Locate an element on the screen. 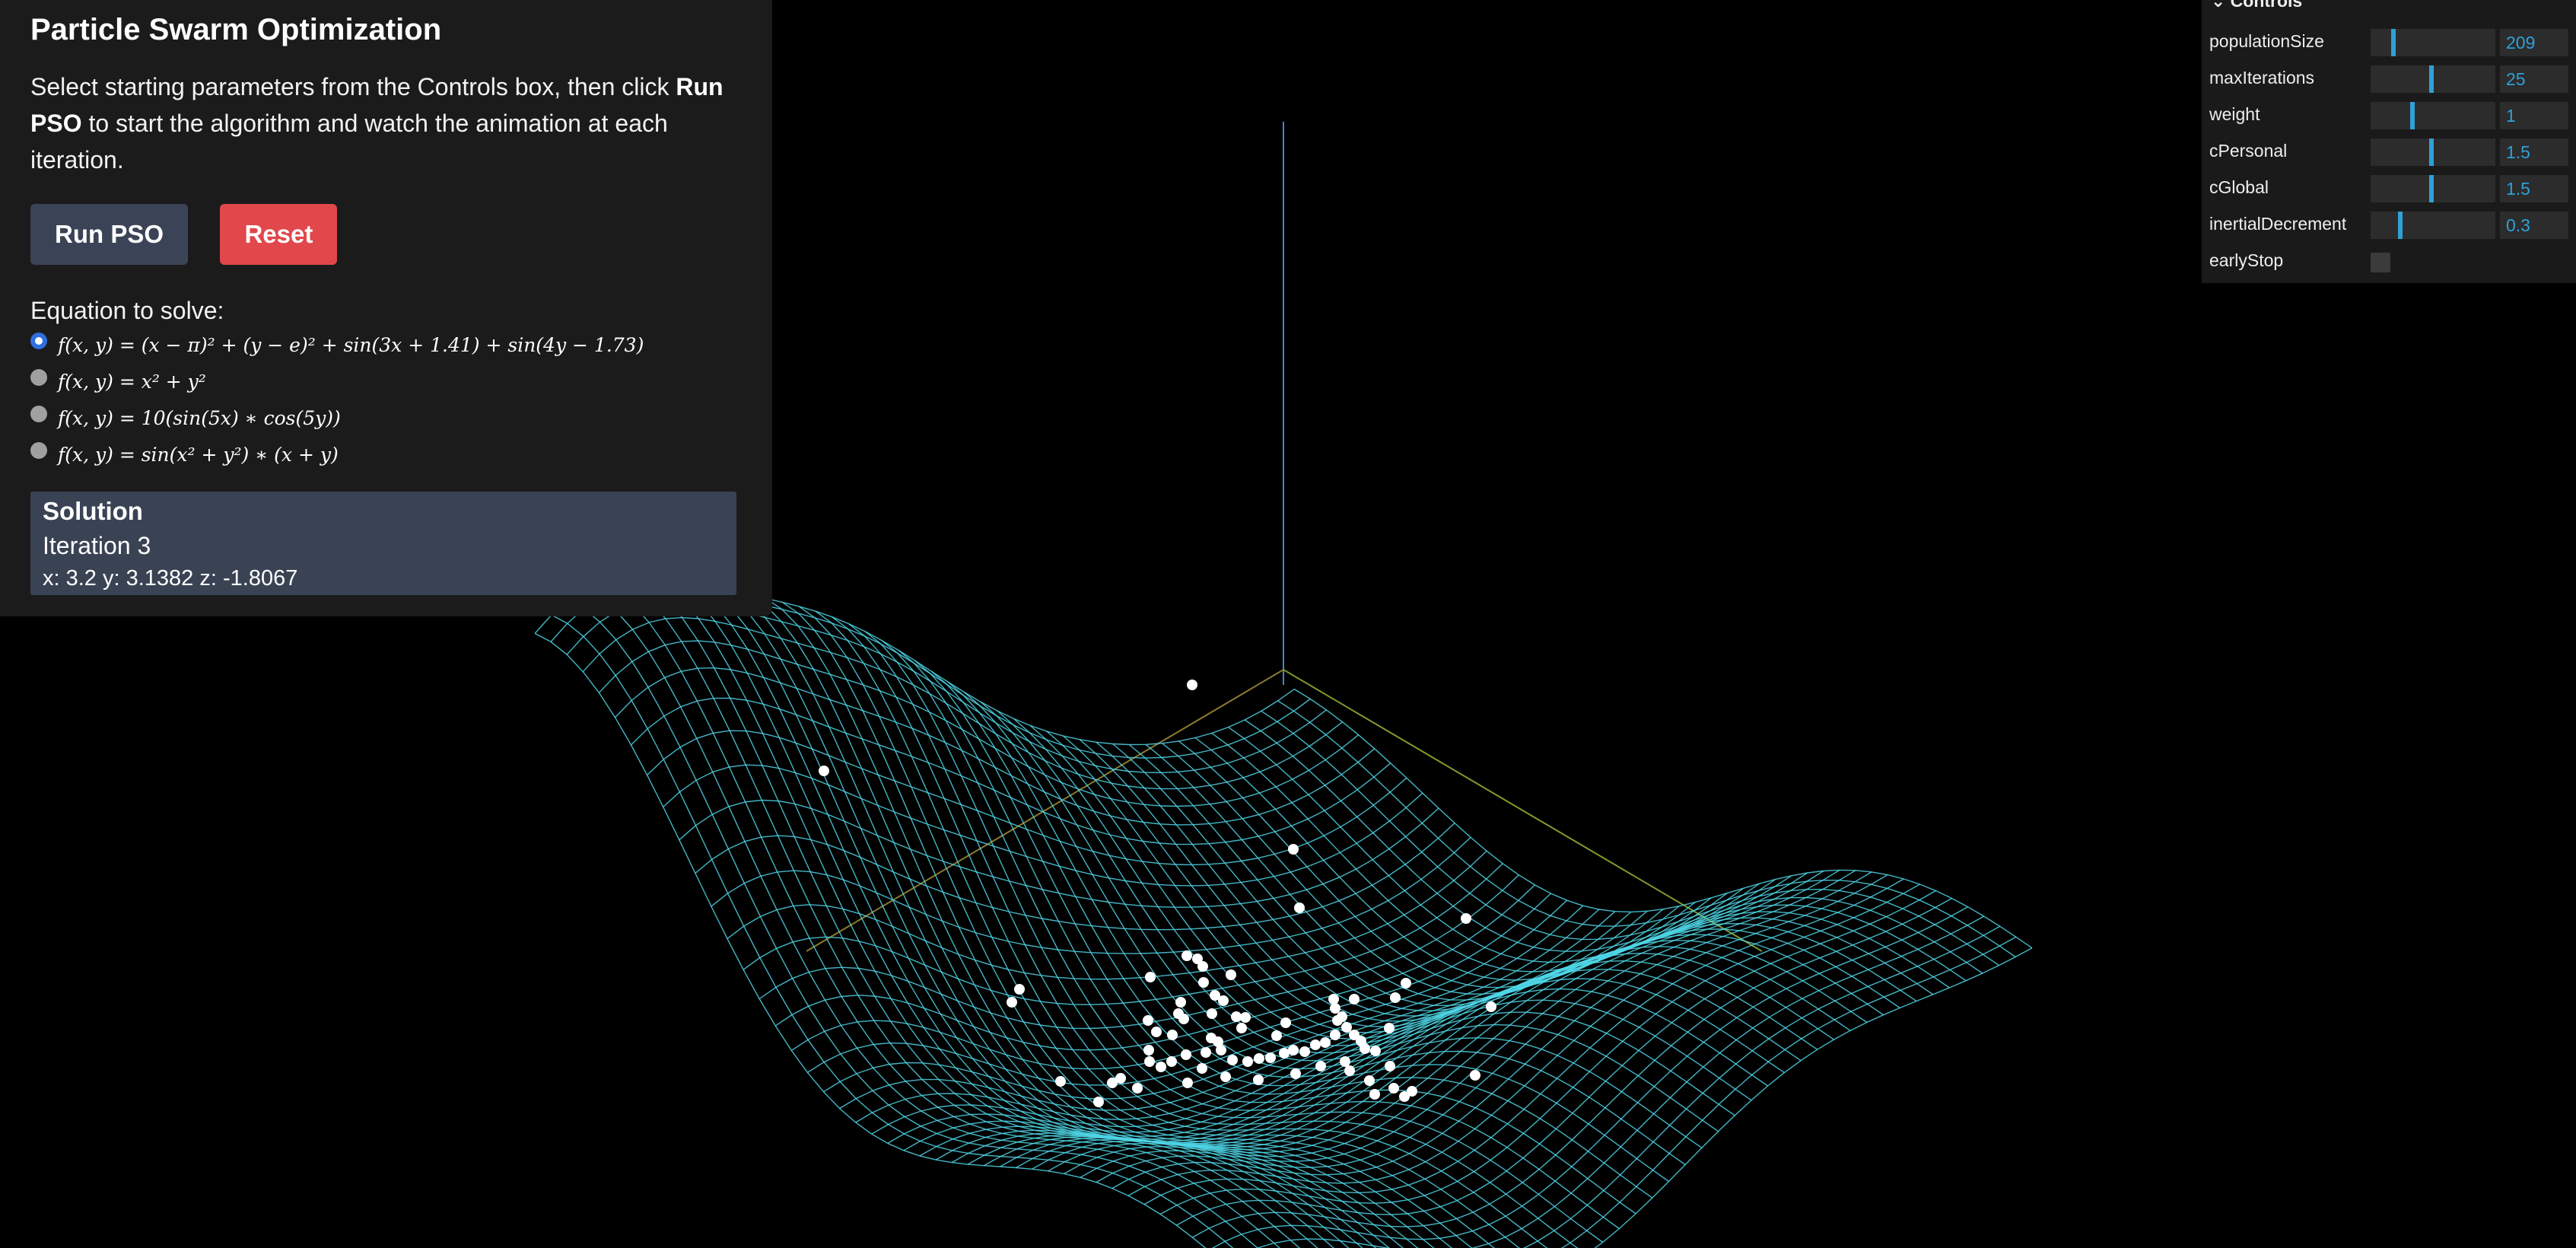 The height and width of the screenshot is (1248, 2576). chevron-down-icon: ⌄ is located at coordinates (2221, 5).